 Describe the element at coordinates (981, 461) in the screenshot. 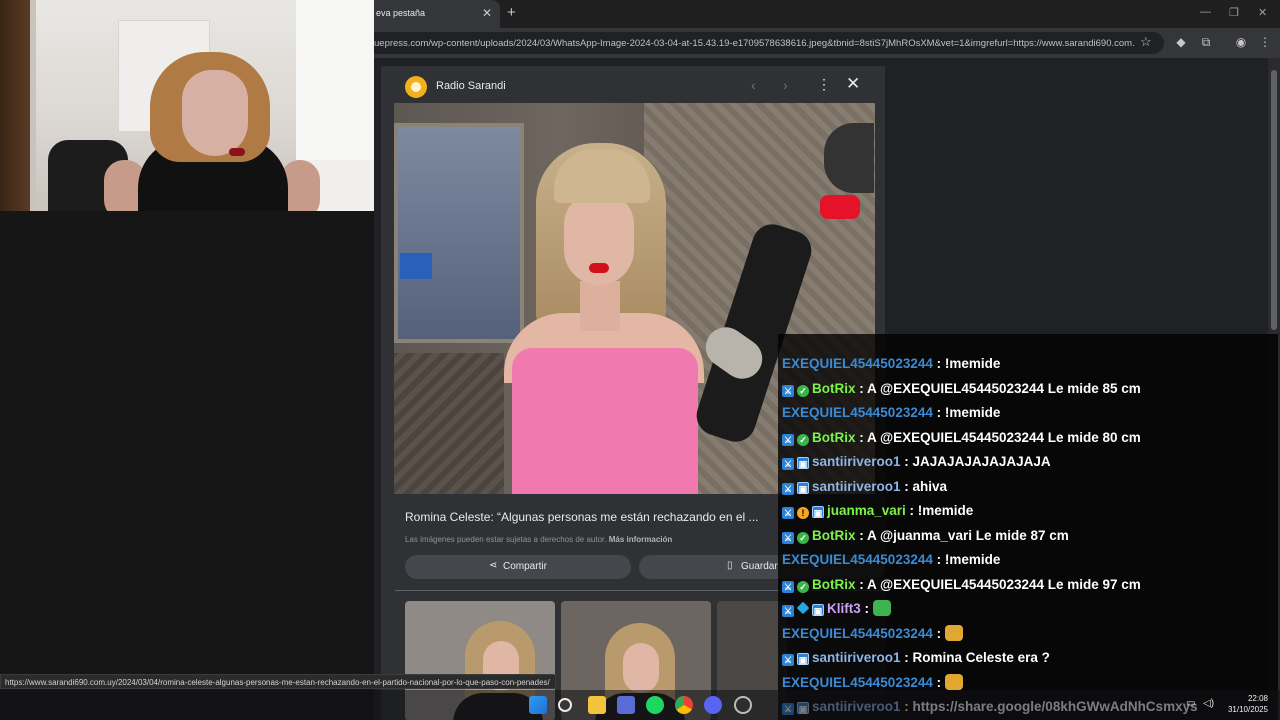

I see `chat-message-text: JAJAJAJAJAJAJAJA` at that location.